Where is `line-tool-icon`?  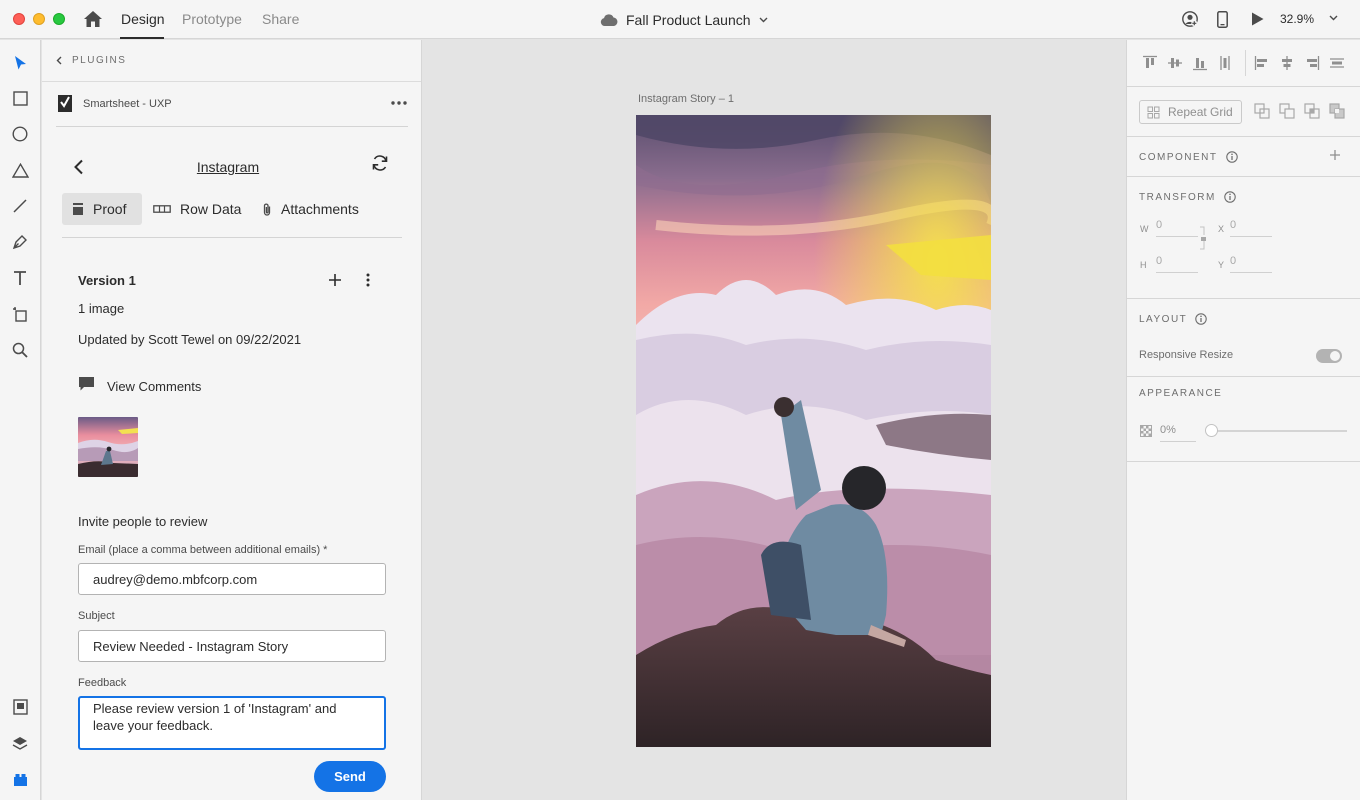
line-tool-icon is located at coordinates (20, 206).